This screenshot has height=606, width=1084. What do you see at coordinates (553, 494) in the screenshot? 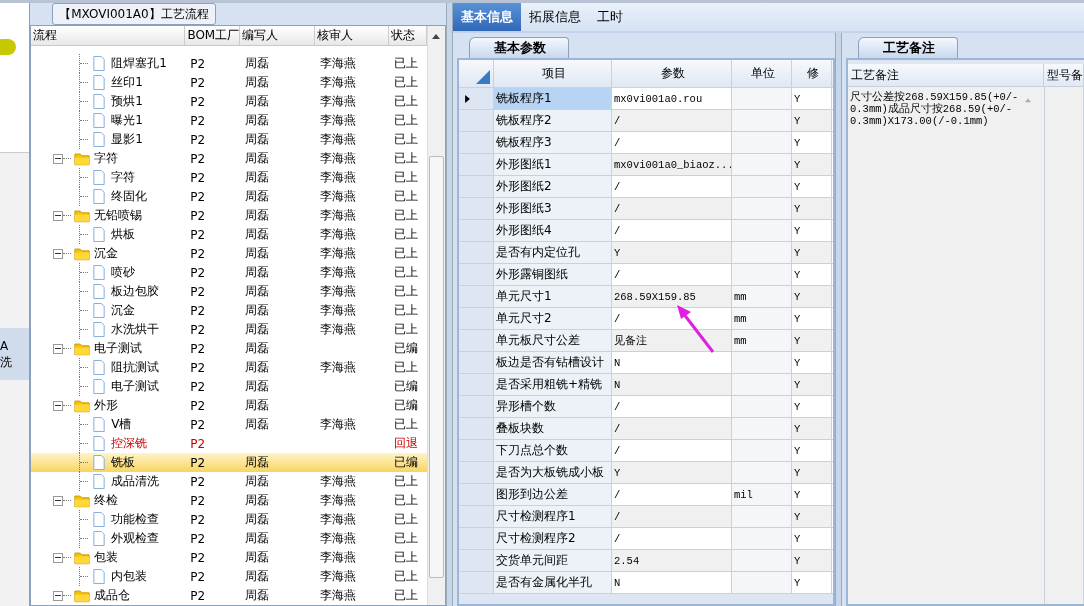
I see `table-cell: 图形到边公差` at bounding box center [553, 494].